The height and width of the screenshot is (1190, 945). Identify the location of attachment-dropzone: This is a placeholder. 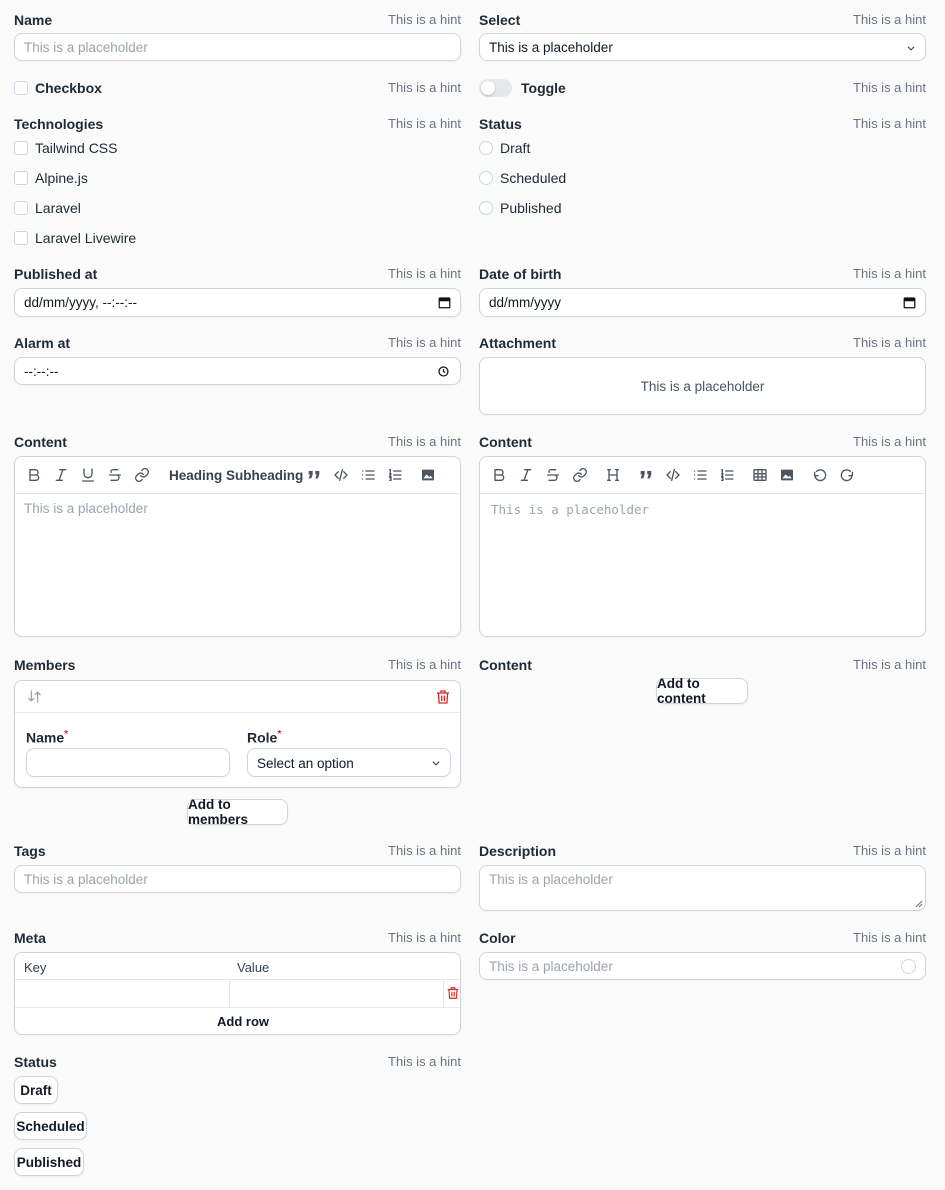
(702, 386).